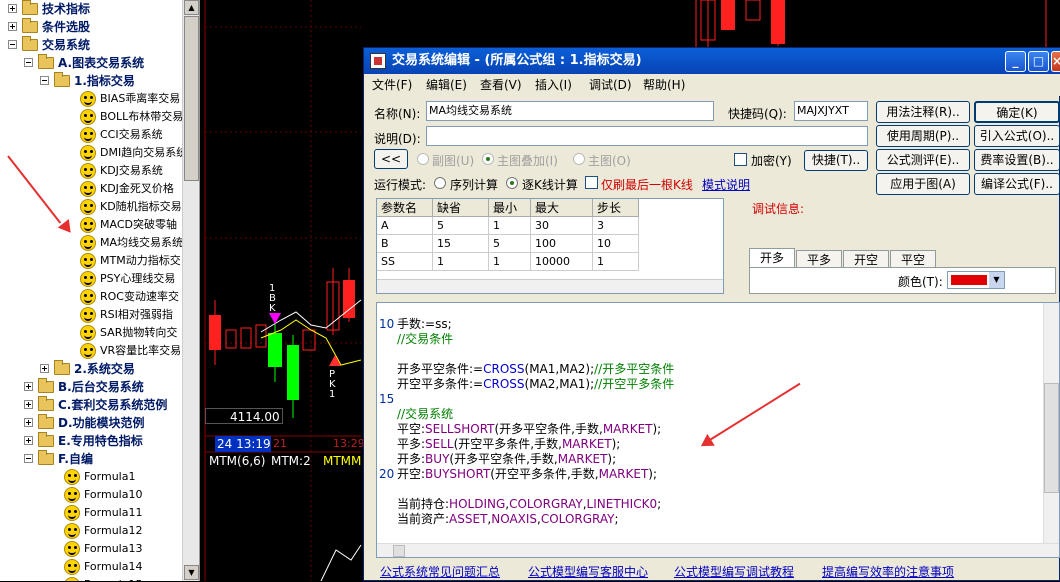 The width and height of the screenshot is (1060, 582). What do you see at coordinates (91, 297) in the screenshot?
I see `tree-formula-node: ROC变动速率交` at bounding box center [91, 297].